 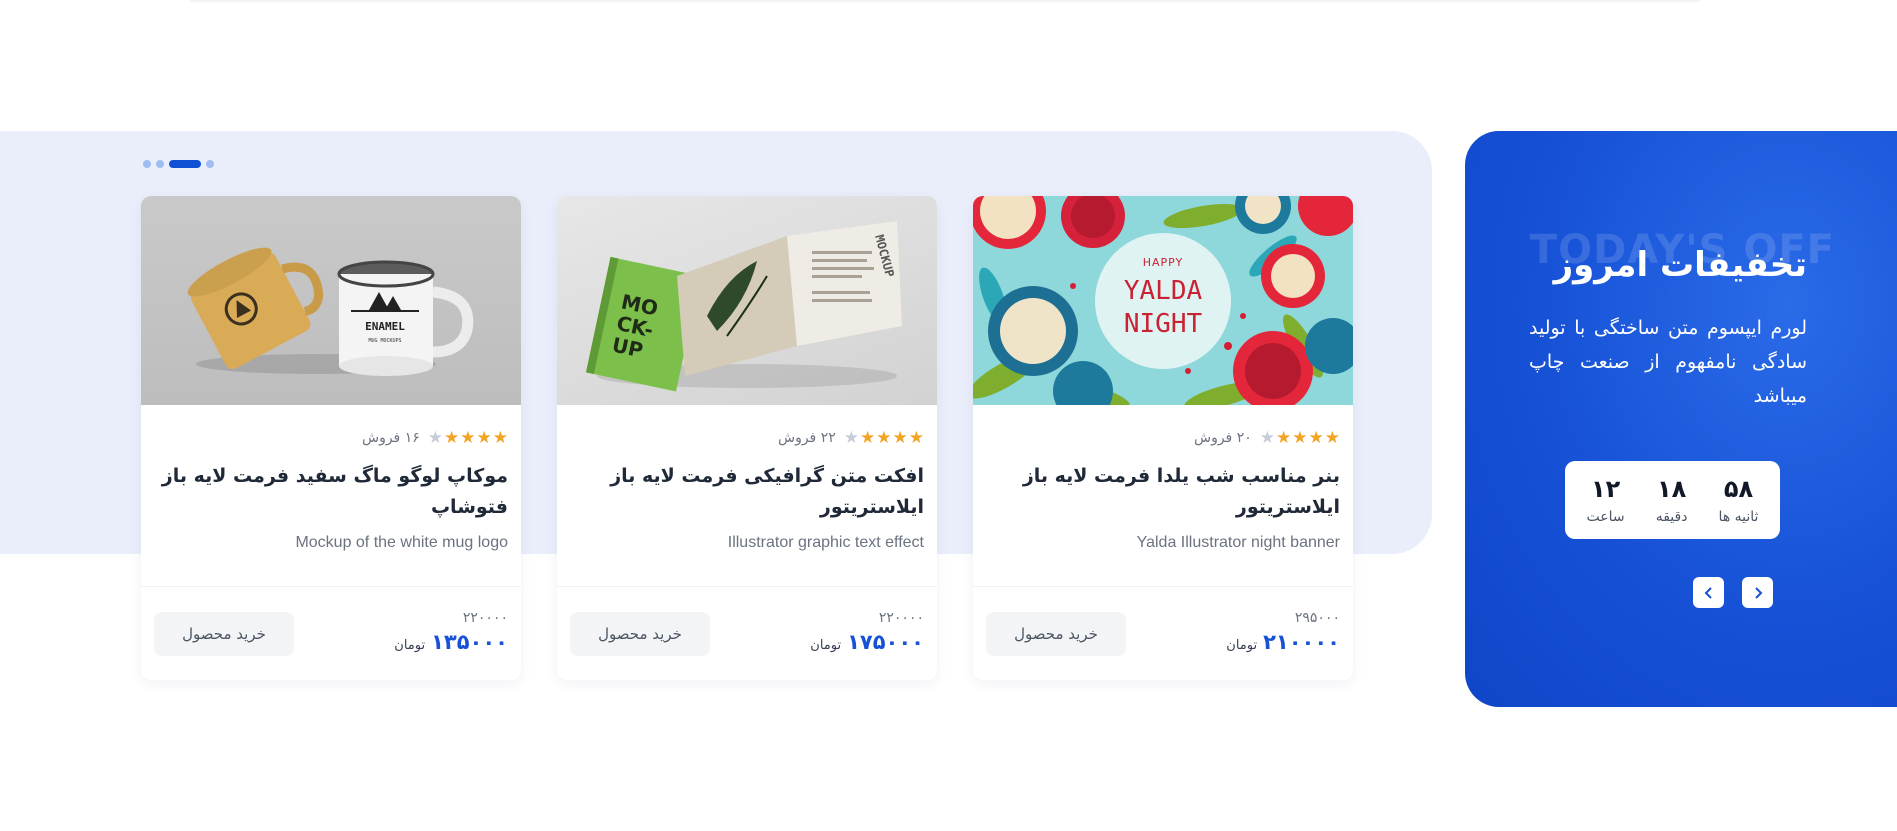 I want to click on countdown-value: ۱۸, so click(x=1671, y=489).